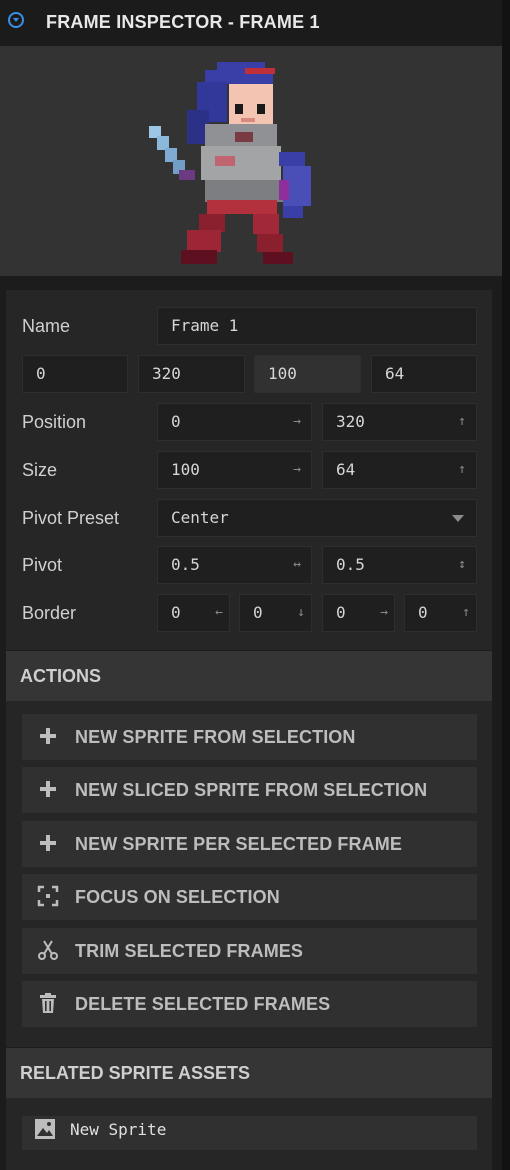 The width and height of the screenshot is (510, 1170). Describe the element at coordinates (234, 565) in the screenshot. I see `pivot-x-field: 0.5 ↔` at that location.